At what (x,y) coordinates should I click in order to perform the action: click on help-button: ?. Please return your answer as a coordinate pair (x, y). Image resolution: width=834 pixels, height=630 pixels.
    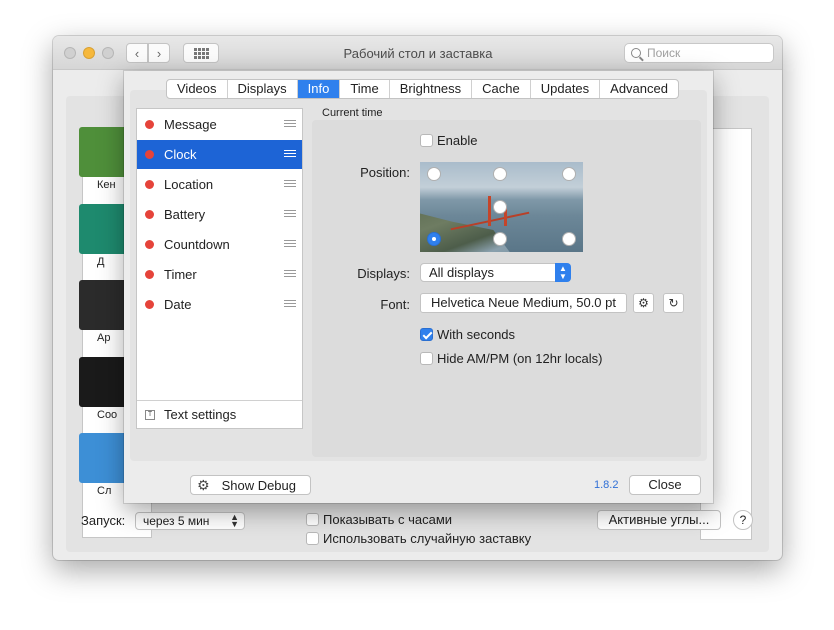
    Looking at the image, I should click on (743, 520).